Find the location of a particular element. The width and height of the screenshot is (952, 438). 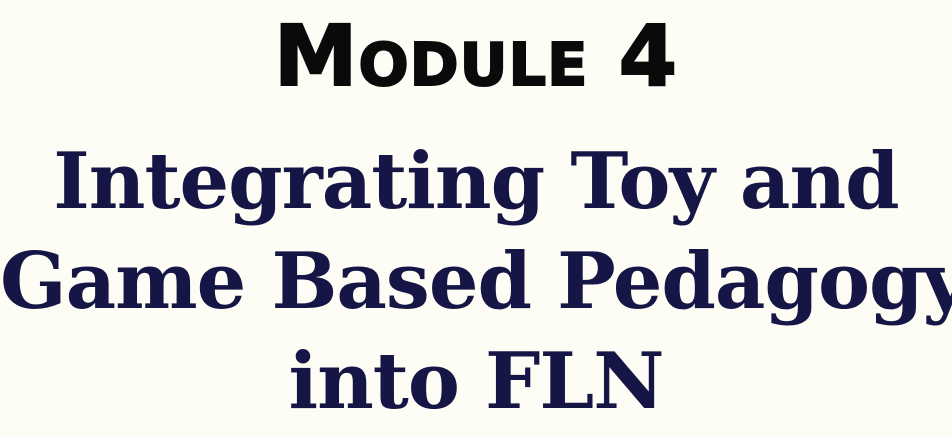

title-line-3: into FLN is located at coordinates (476, 381).